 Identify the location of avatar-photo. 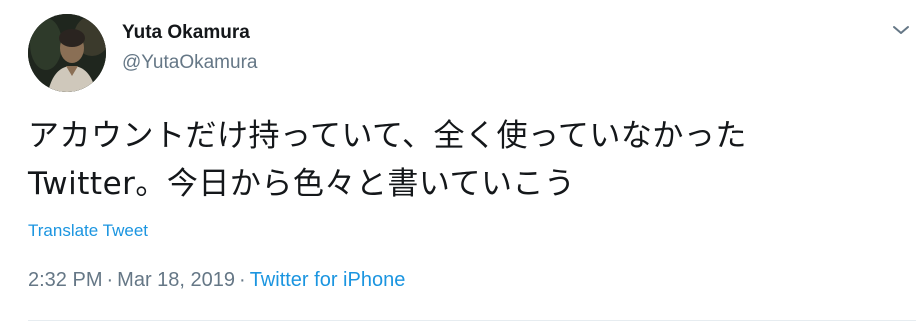
(67, 53).